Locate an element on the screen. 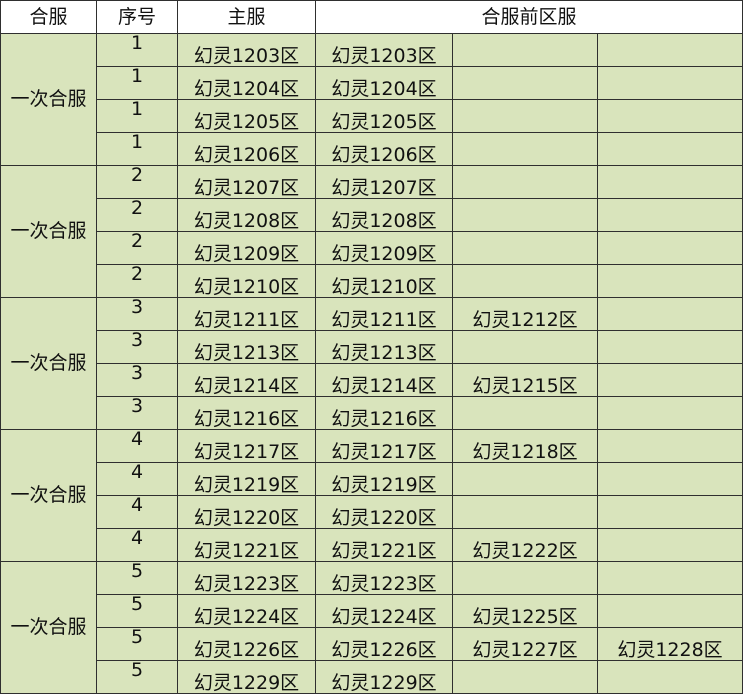 The image size is (743, 694). table-row: 5 幻灵1226区 幻灵1226区 幻灵1227区 幻灵1228区 is located at coordinates (372, 644).